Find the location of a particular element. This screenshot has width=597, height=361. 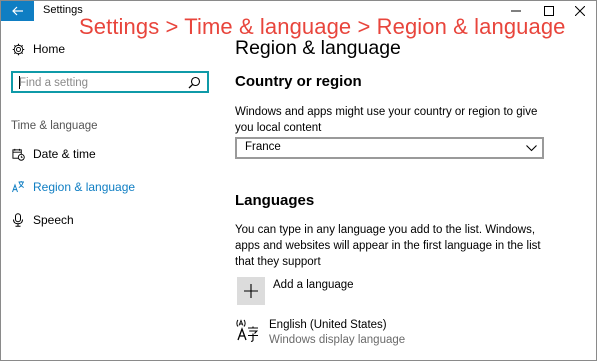

language-name: English (United States) is located at coordinates (328, 325).